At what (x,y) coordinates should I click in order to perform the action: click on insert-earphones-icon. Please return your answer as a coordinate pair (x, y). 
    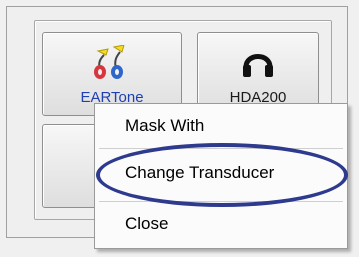
    Looking at the image, I should click on (112, 64).